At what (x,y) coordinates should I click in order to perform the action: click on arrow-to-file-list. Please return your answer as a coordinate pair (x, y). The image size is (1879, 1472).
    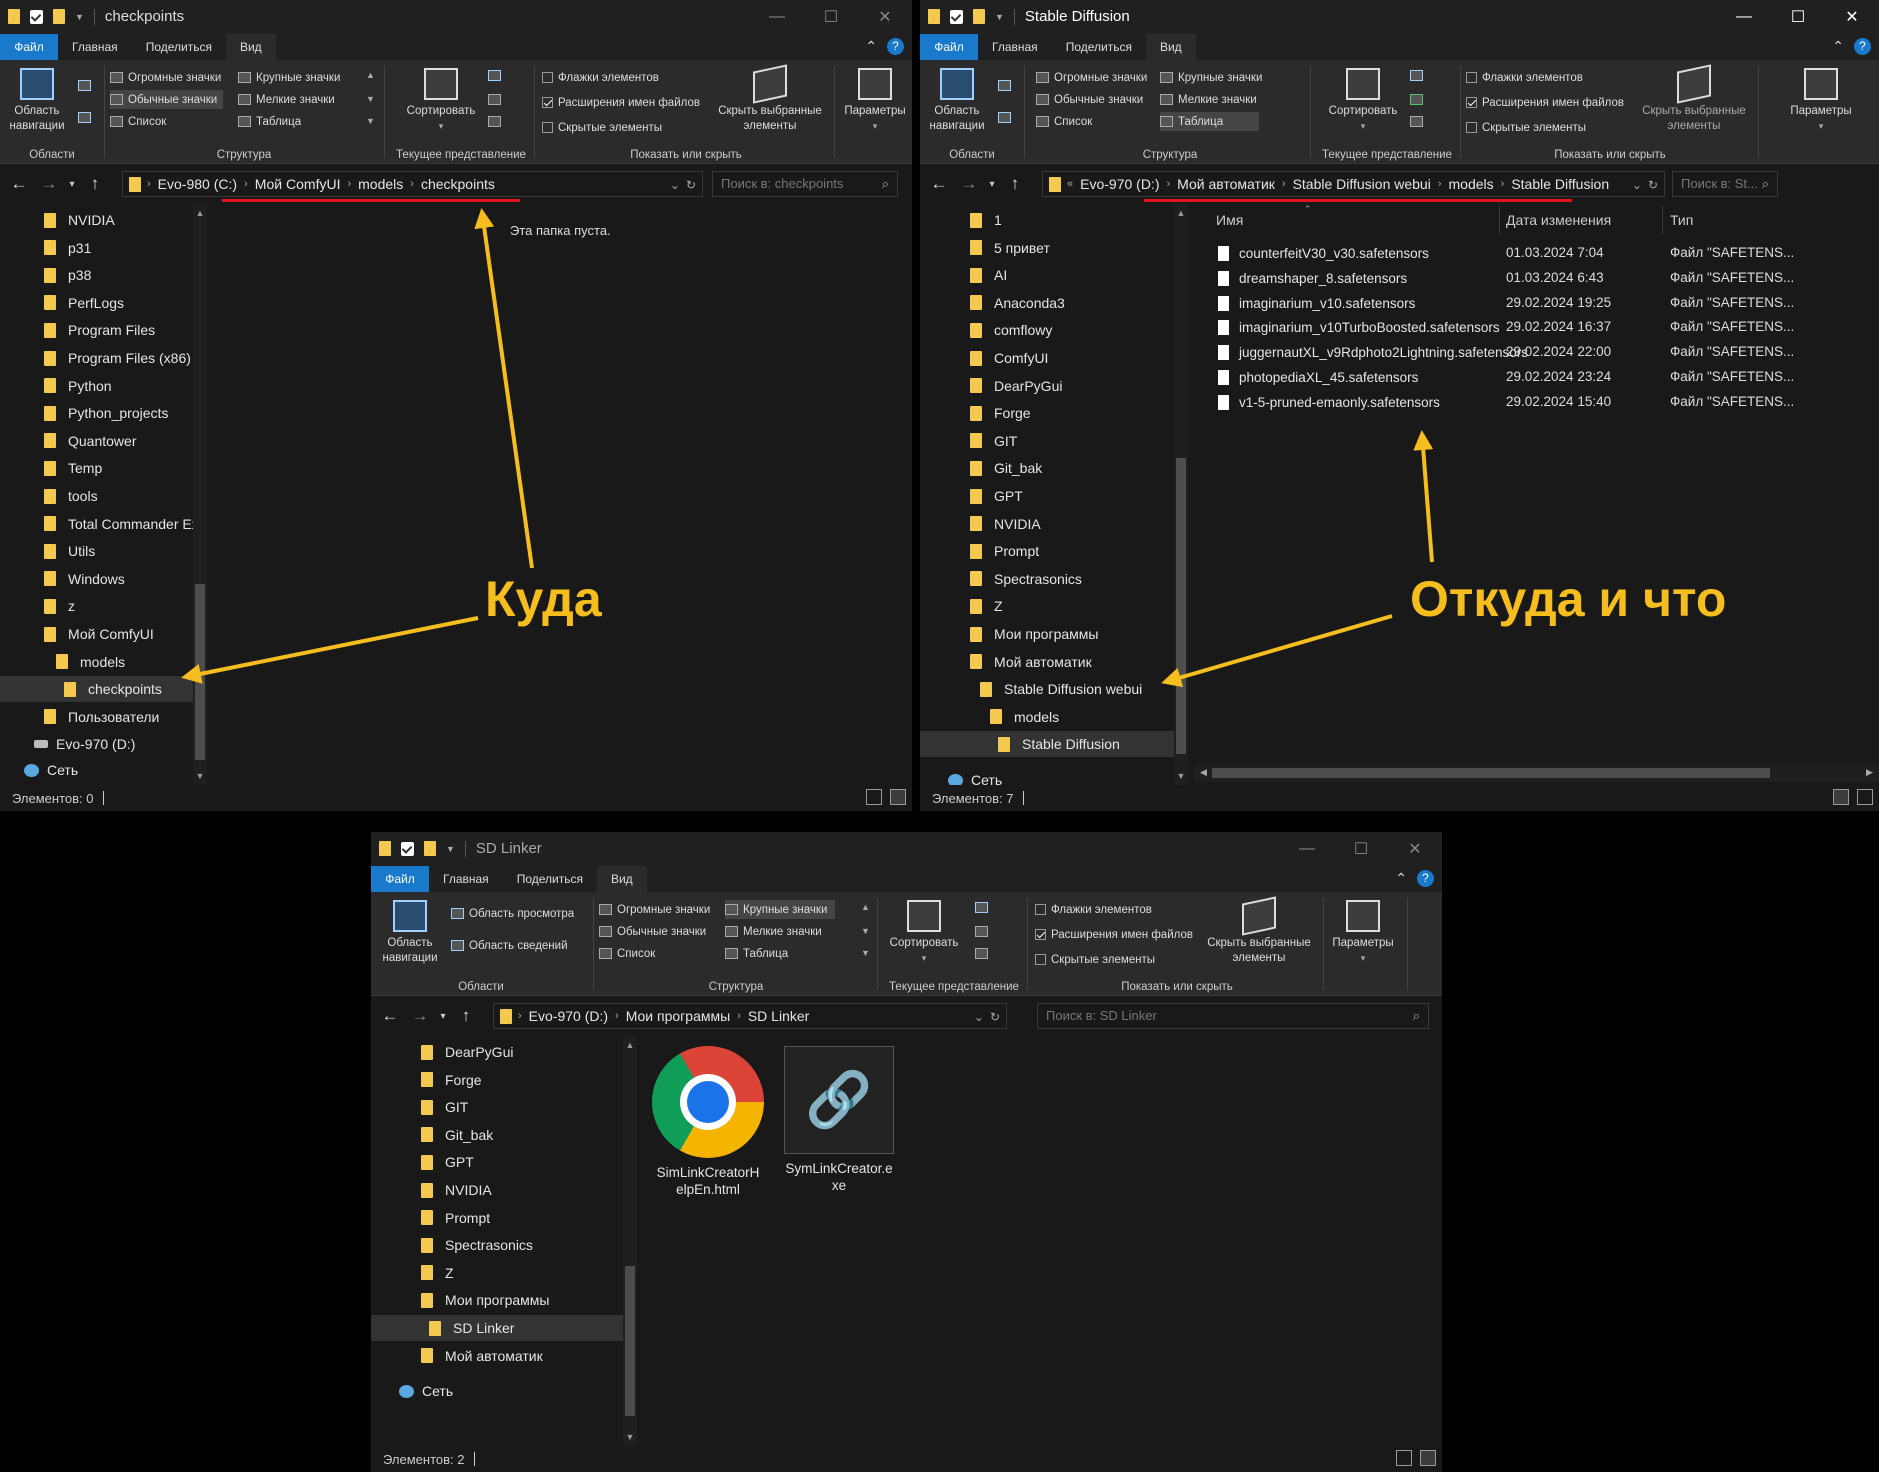
    Looking at the image, I should click on (1423, 496).